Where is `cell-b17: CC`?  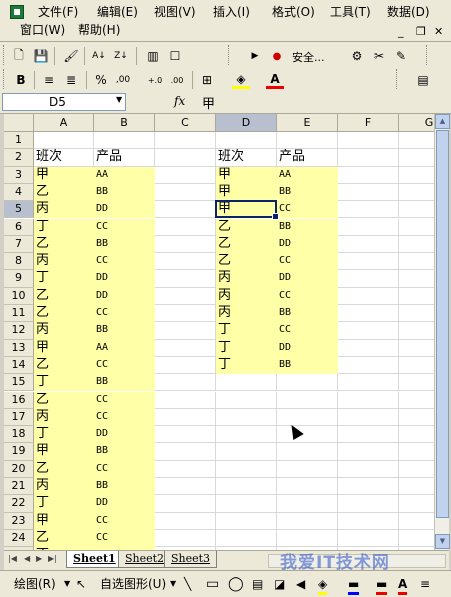
cell-b17: CC is located at coordinates (124, 417).